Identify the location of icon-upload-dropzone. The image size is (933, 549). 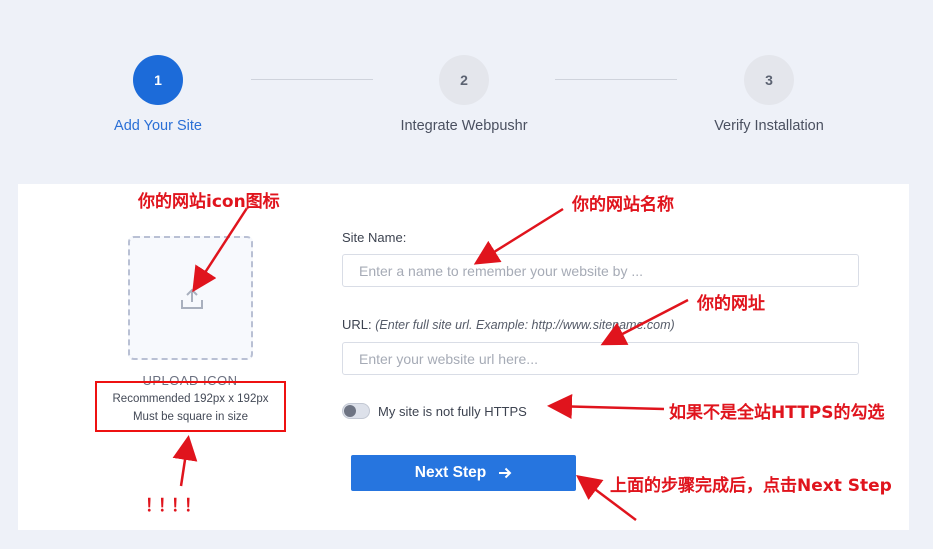
(190, 298).